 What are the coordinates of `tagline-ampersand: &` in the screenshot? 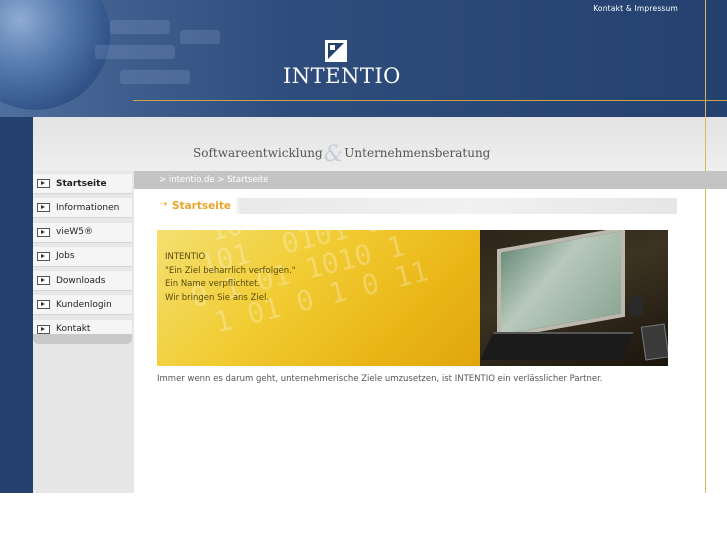 It's located at (333, 154).